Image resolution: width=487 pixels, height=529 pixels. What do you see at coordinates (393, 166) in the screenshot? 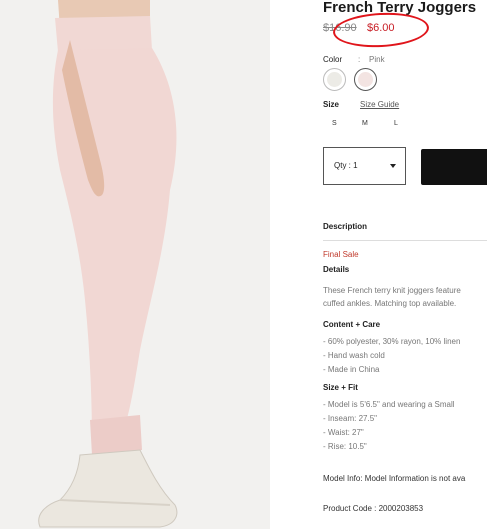
I see `chevron-down-icon` at bounding box center [393, 166].